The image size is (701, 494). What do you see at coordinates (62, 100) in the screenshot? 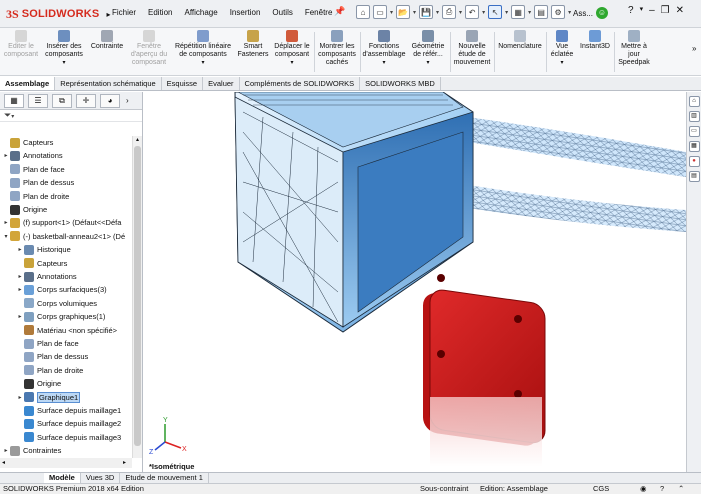
I see `configuration-manager-icon: ⧉` at bounding box center [62, 100].